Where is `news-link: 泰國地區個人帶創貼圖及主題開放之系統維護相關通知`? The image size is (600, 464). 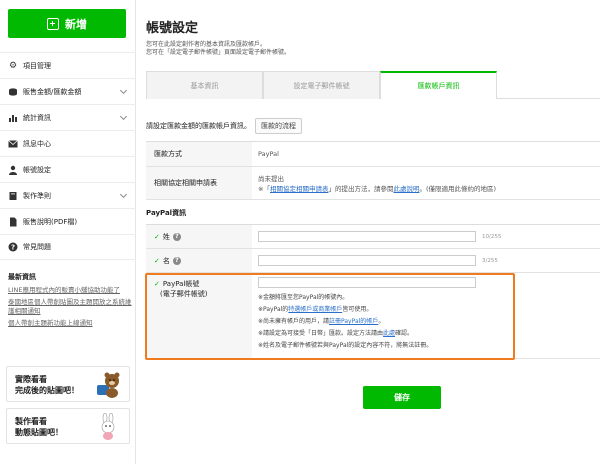 news-link: 泰國地區個人帶創貼圖及主題開放之系統維護相關通知 is located at coordinates (70, 307).